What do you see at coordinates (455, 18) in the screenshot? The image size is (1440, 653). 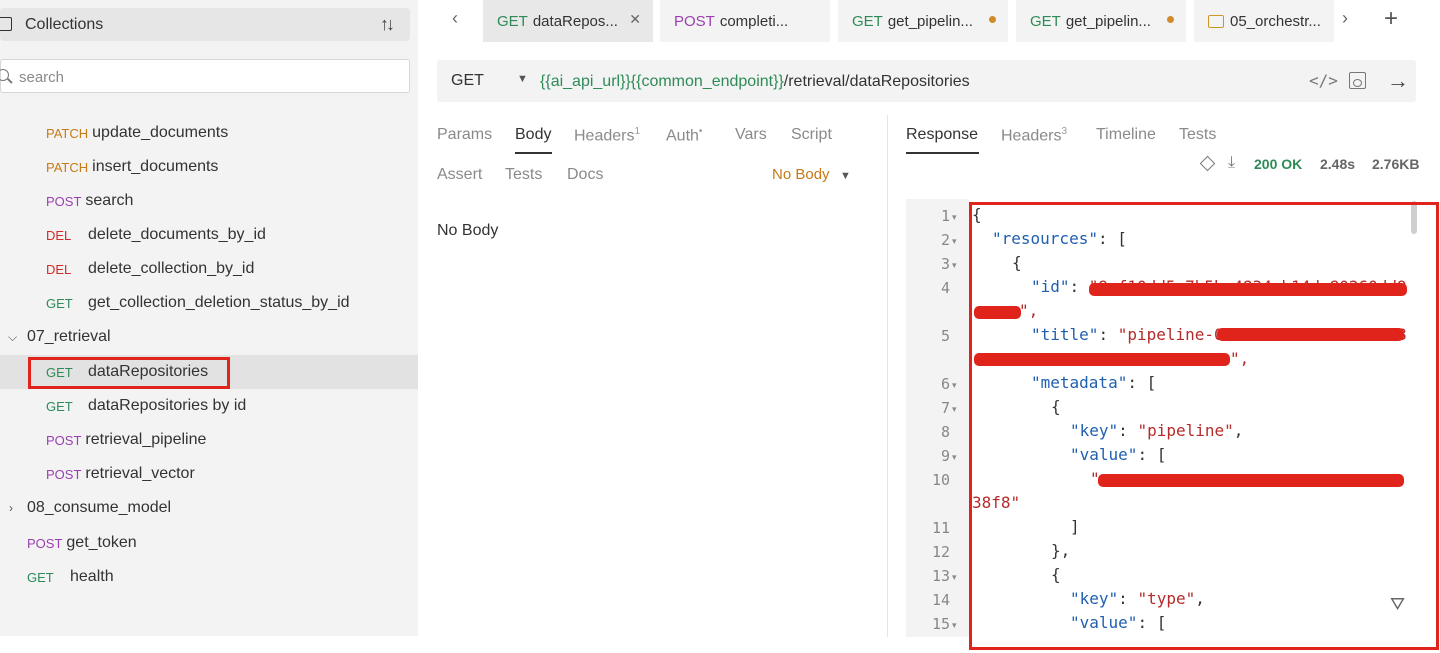 I see `tabs-scroll-left-icon: ‹` at bounding box center [455, 18].